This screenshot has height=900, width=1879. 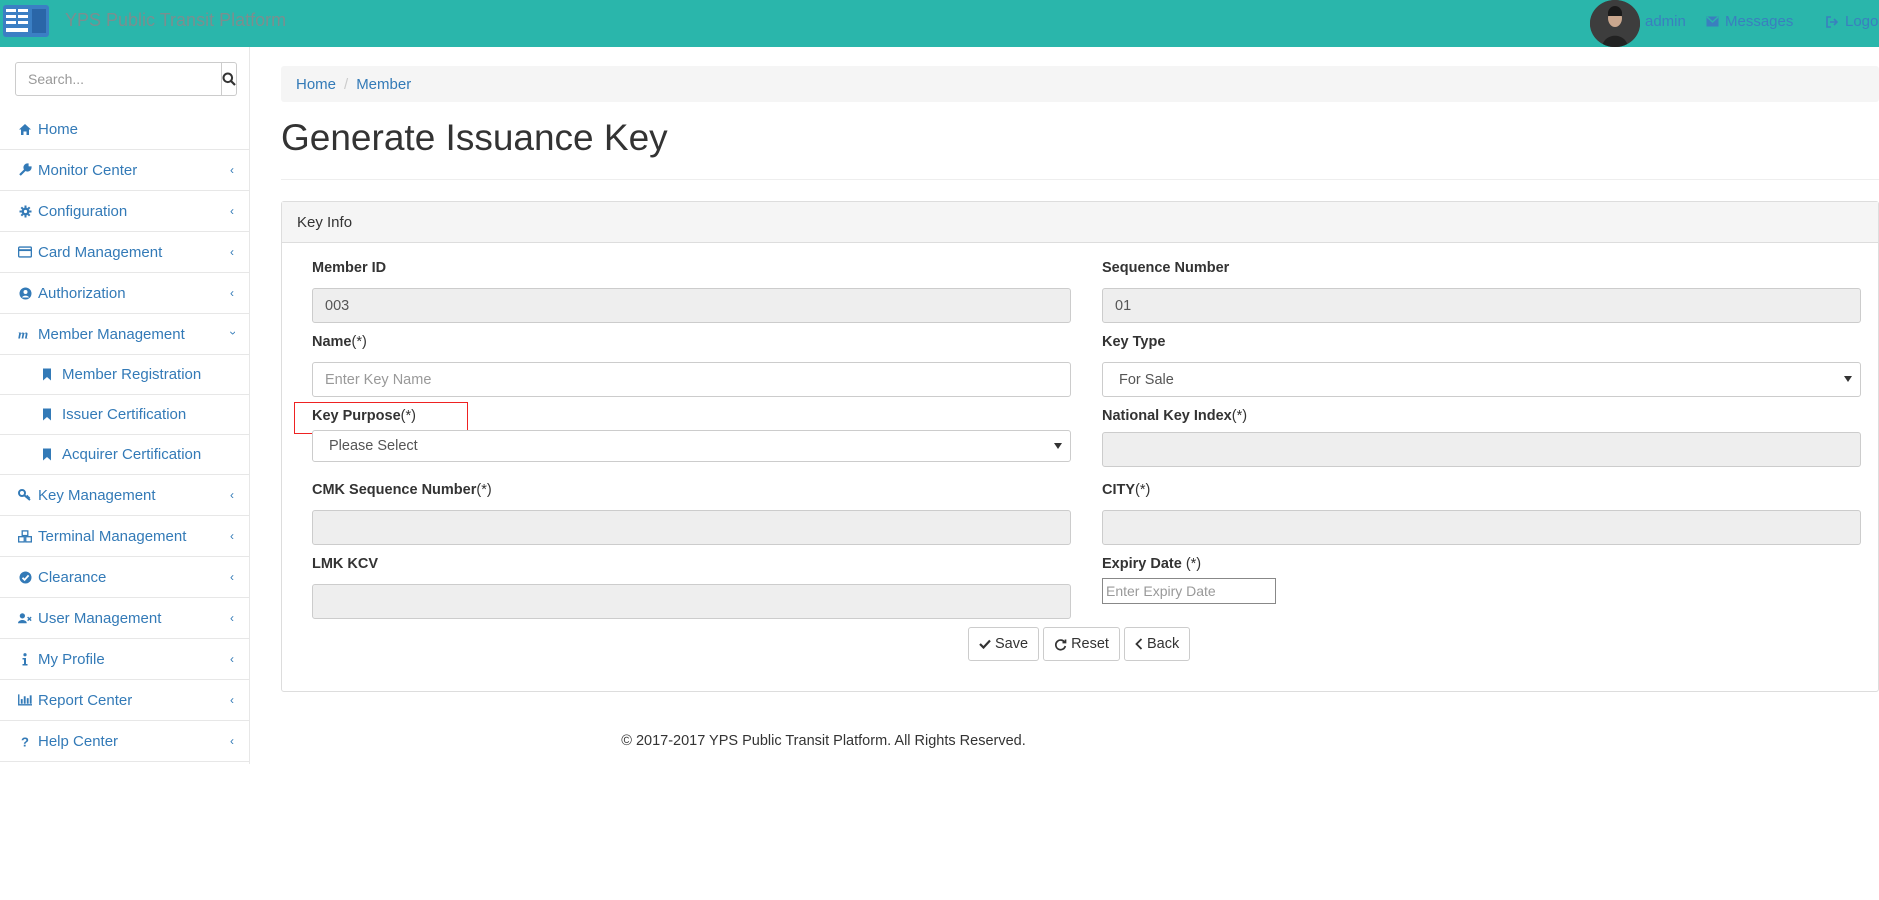 What do you see at coordinates (474, 137) in the screenshot?
I see `page-title: Generate Issuance Key` at bounding box center [474, 137].